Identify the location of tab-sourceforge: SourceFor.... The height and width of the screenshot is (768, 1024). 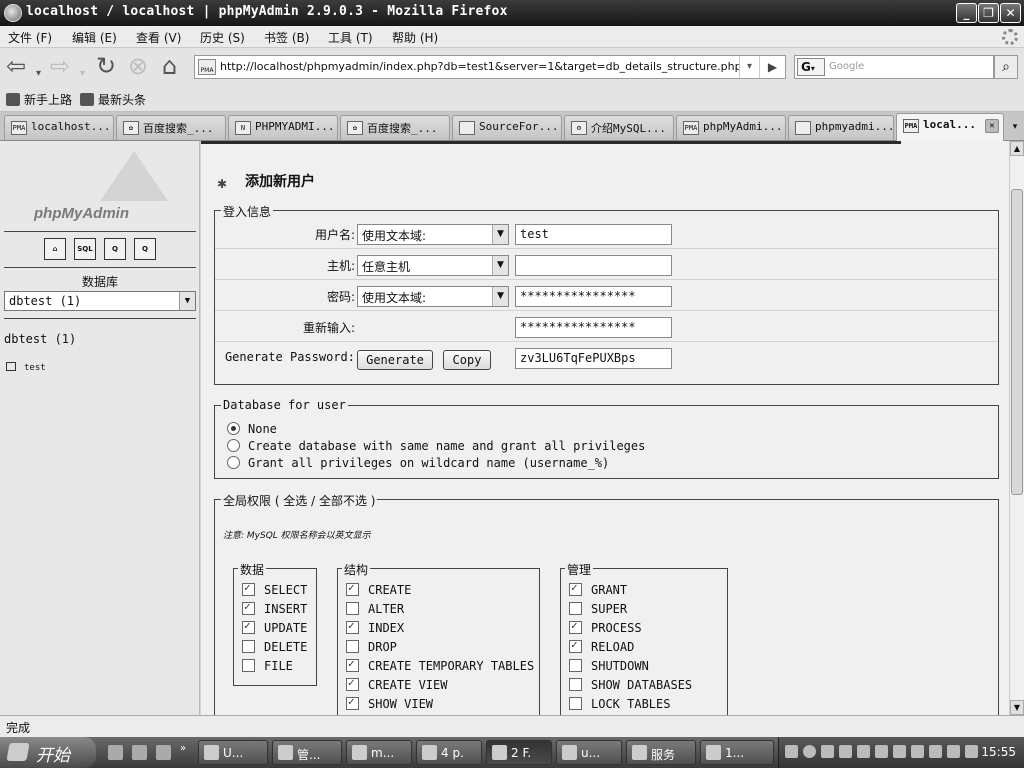
(507, 127).